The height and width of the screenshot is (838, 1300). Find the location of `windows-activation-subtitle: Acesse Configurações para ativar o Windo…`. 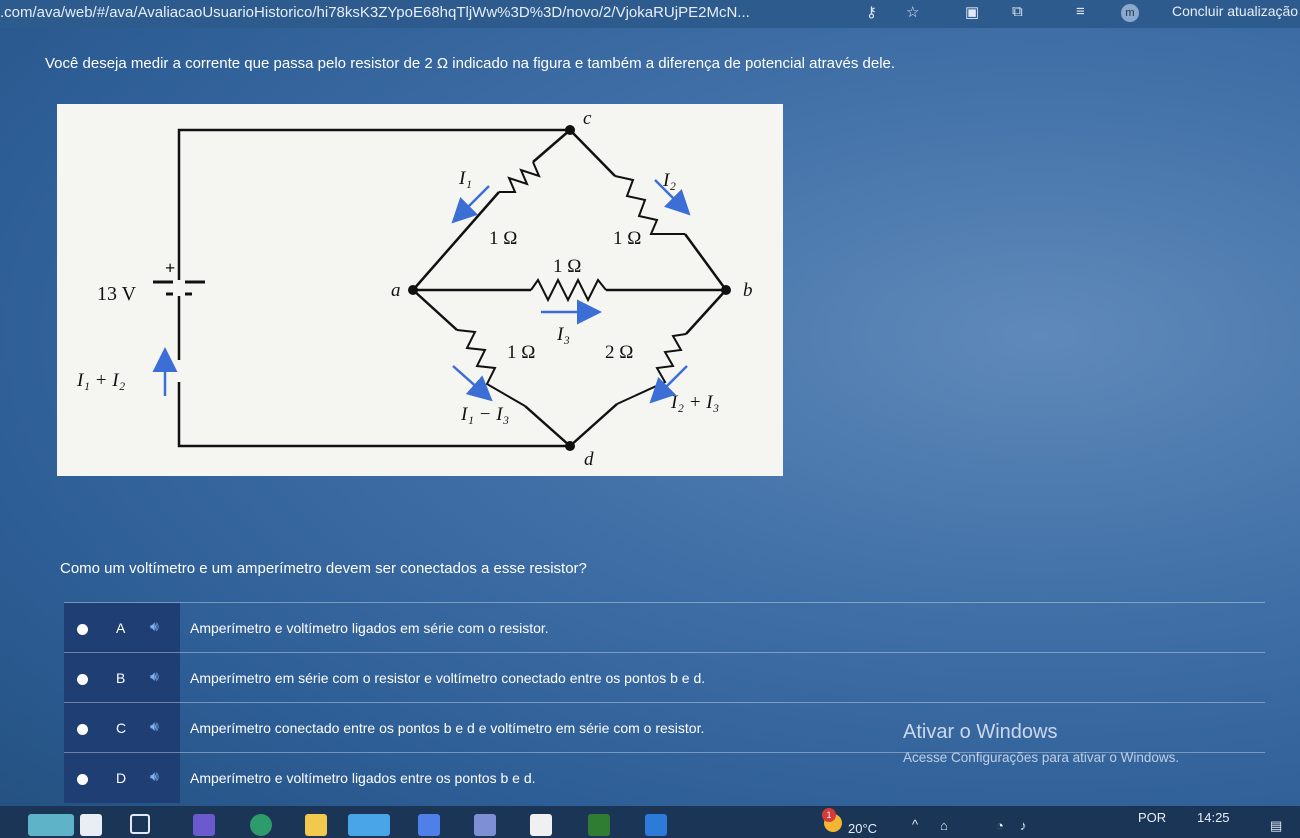

windows-activation-subtitle: Acesse Configurações para ativar o Windo… is located at coordinates (1041, 757).